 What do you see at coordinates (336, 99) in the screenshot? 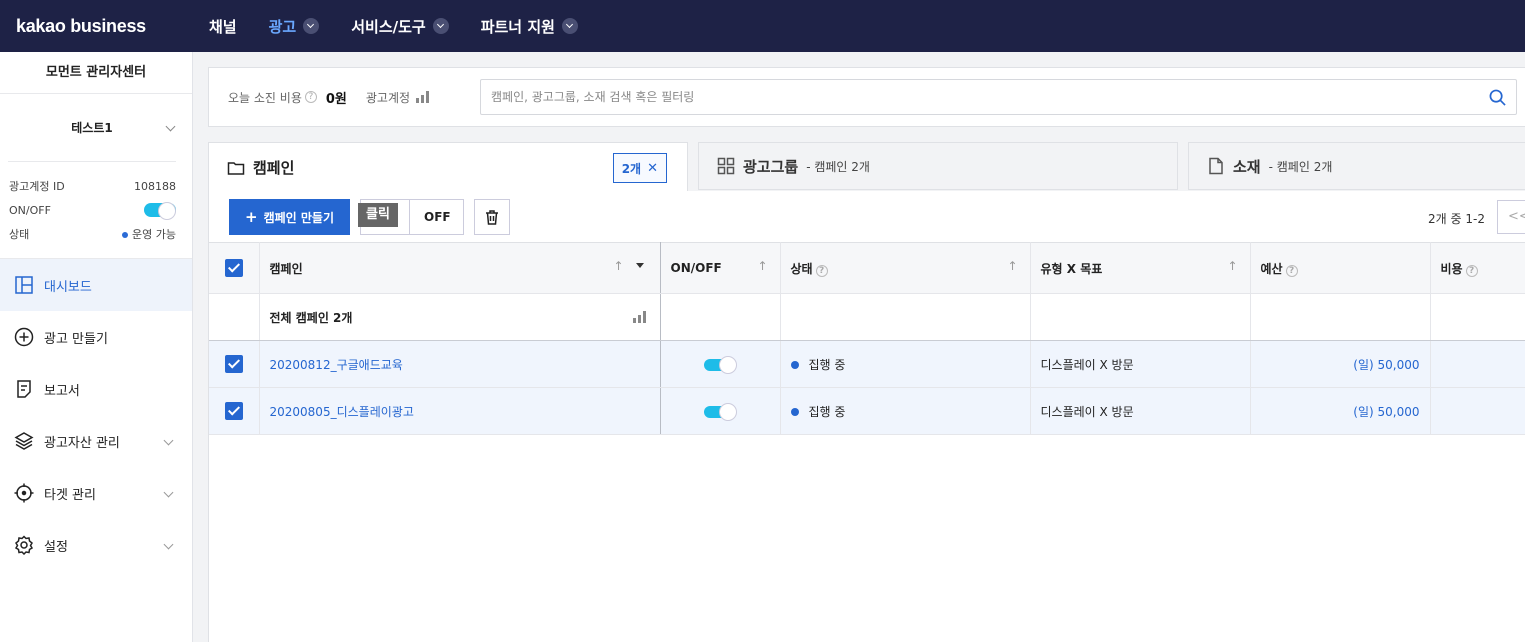
I see `today-cost-value: 0원` at bounding box center [336, 99].